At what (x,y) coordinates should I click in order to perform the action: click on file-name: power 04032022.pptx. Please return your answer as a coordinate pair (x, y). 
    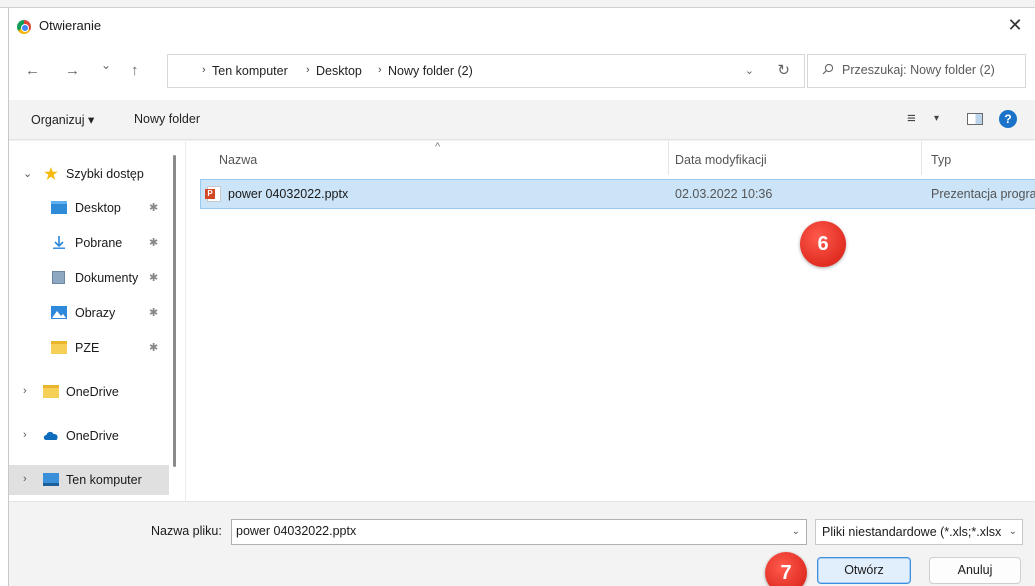
    Looking at the image, I should click on (288, 194).